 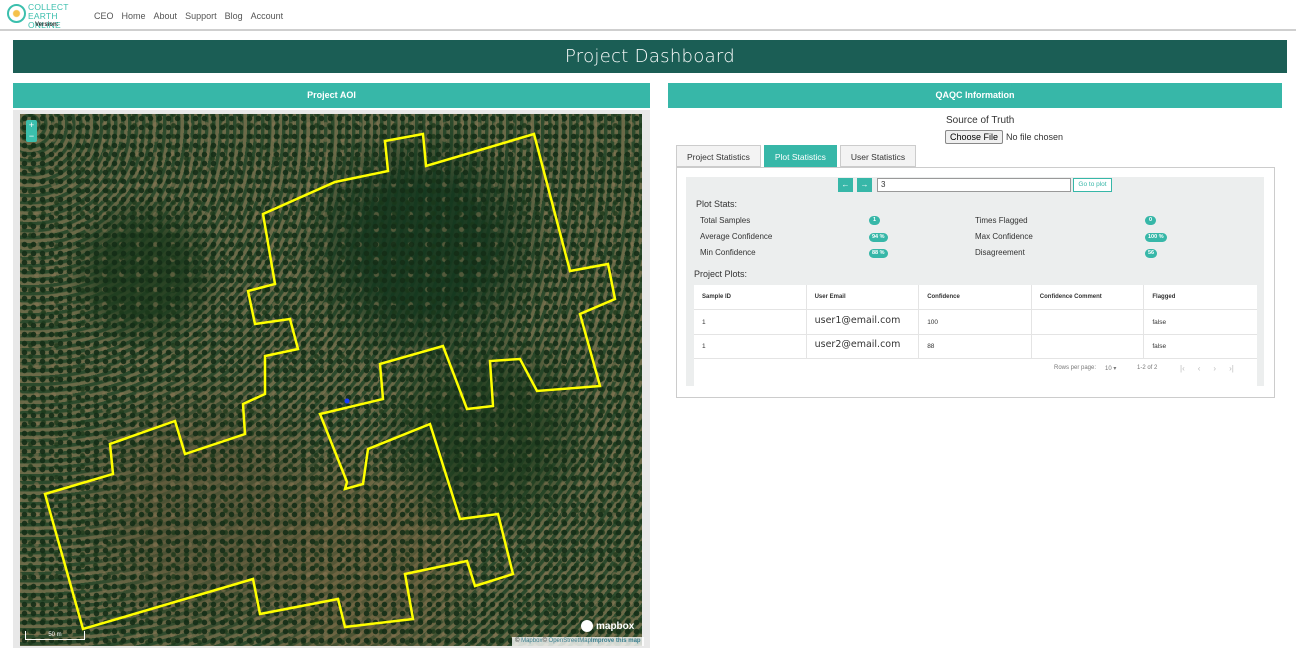 I want to click on map-attribution: © Mapbox© OpenStreetMapImprove this map, so click(x=578, y=641).